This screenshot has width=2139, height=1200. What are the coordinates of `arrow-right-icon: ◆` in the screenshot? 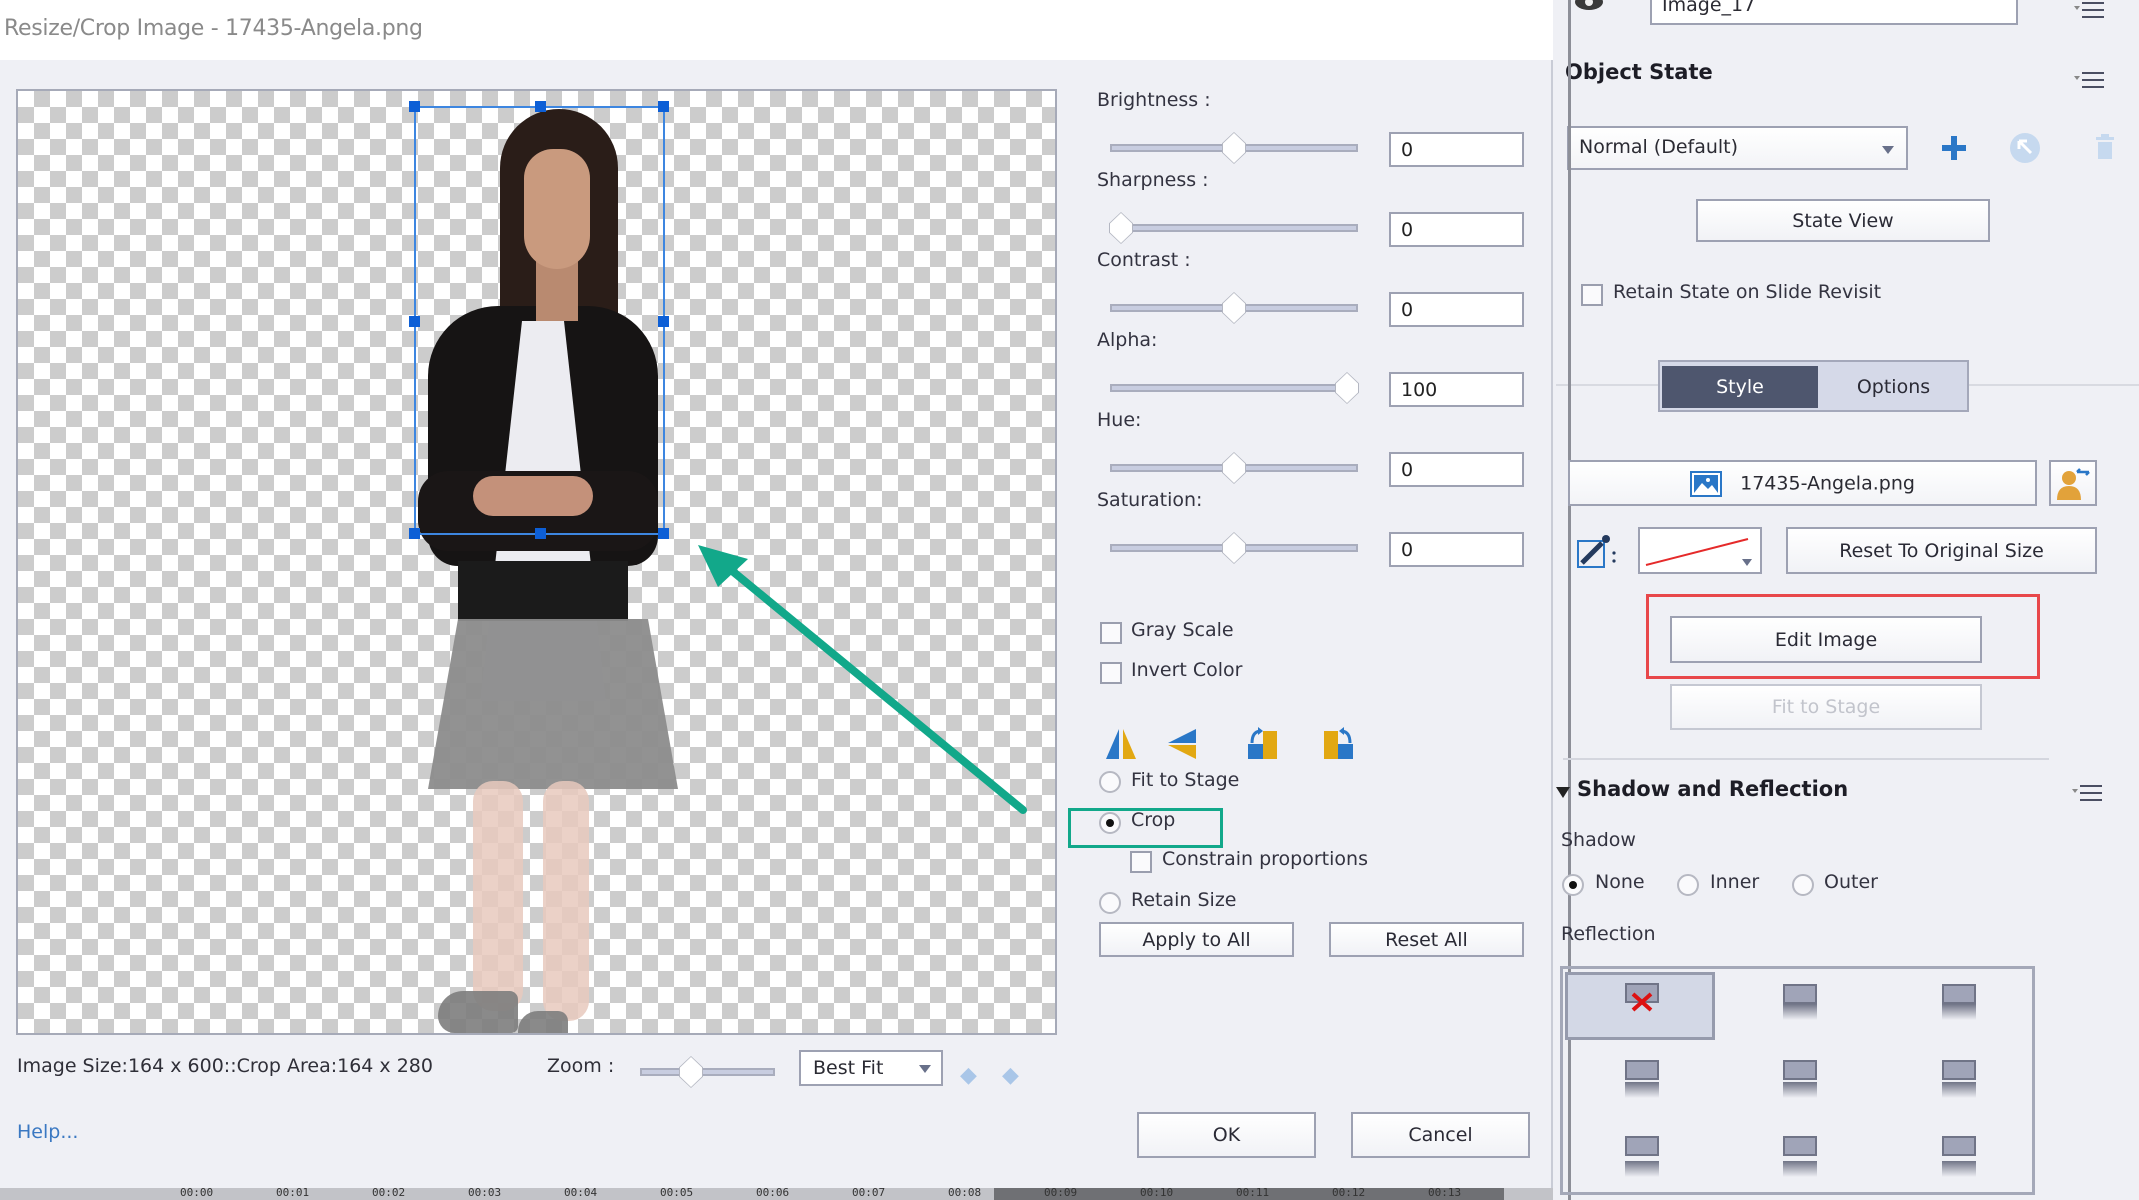 It's located at (1010, 1075).